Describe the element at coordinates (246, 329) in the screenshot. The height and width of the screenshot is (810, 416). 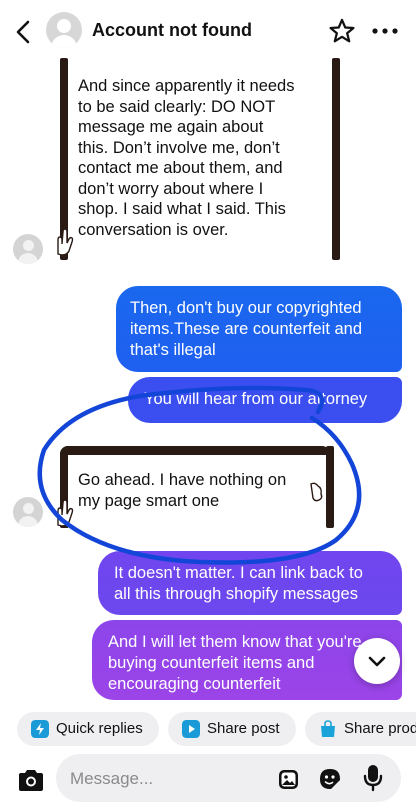
I see `message-line: items.These are counterfeit and` at that location.